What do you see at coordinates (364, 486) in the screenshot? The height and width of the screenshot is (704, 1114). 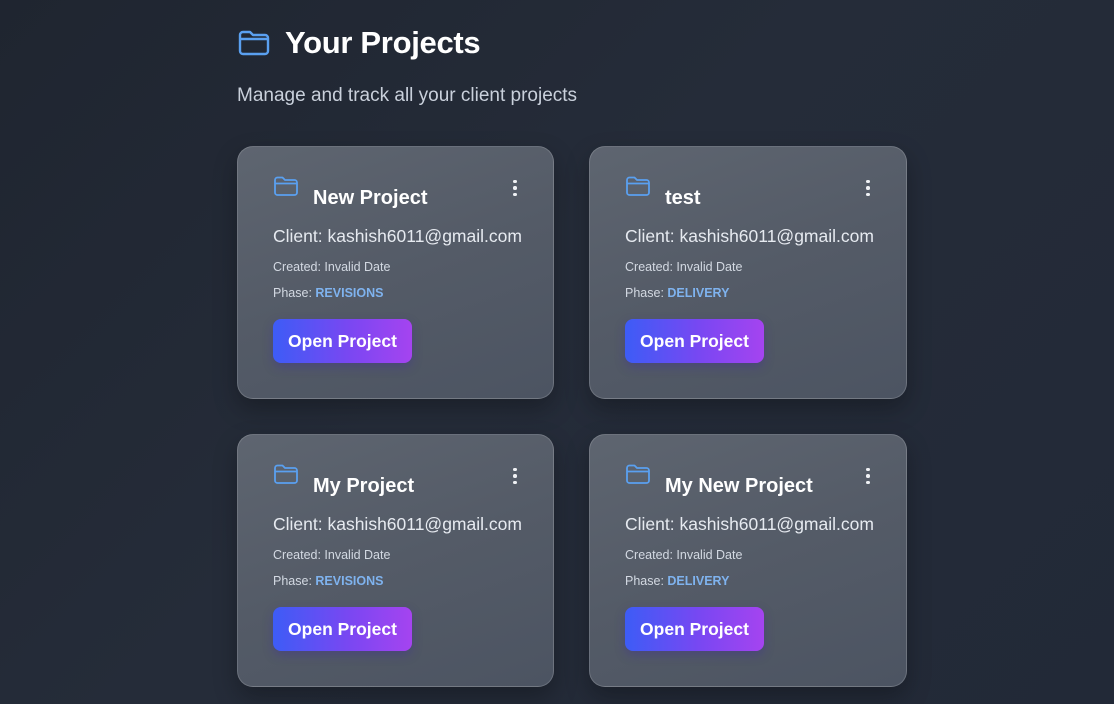 I see `project-title: My Project` at bounding box center [364, 486].